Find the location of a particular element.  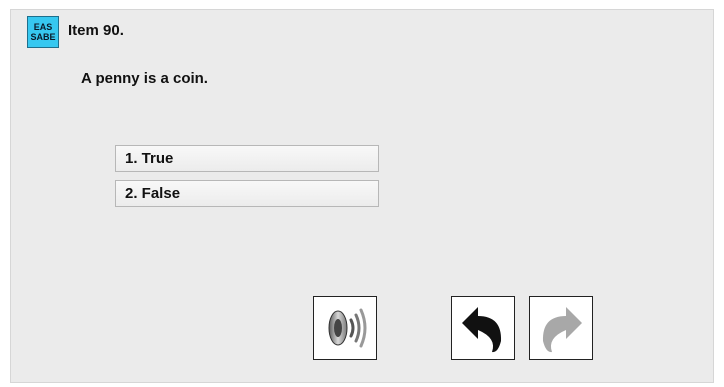

logo-line-2: SABE is located at coordinates (43, 37).